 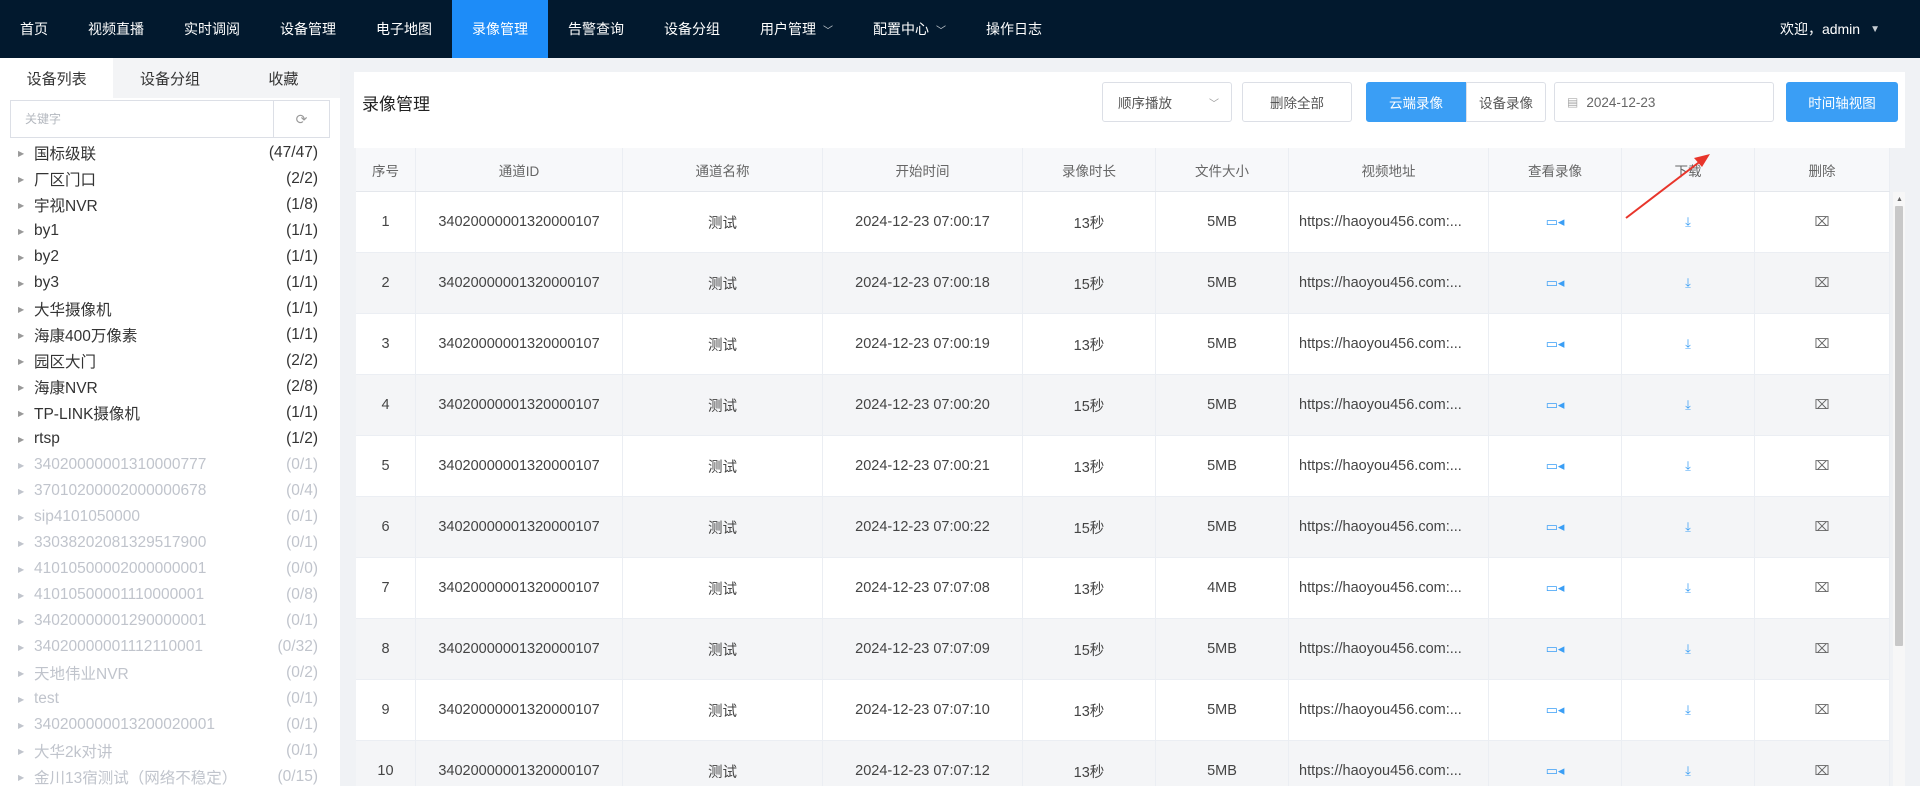 What do you see at coordinates (170, 673) in the screenshot?
I see `tree-node: ▶ 天地伟业NVR (0/2)` at bounding box center [170, 673].